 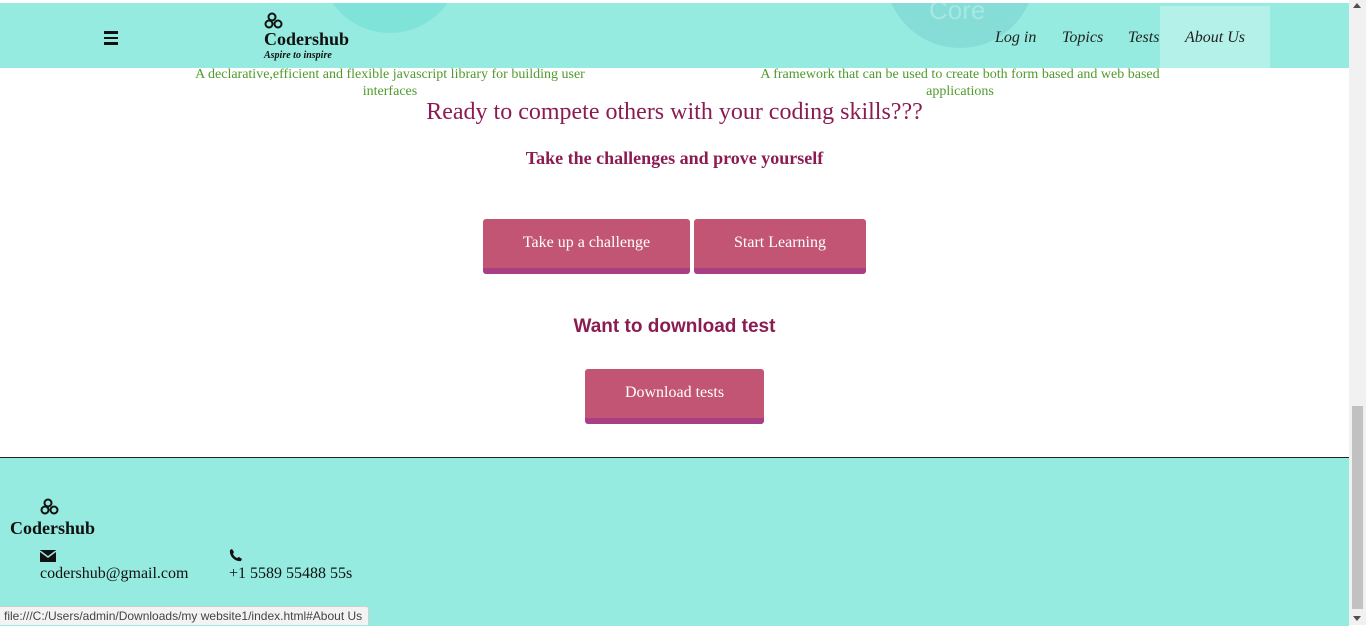 I want to click on menu-icon, so click(x=111, y=39).